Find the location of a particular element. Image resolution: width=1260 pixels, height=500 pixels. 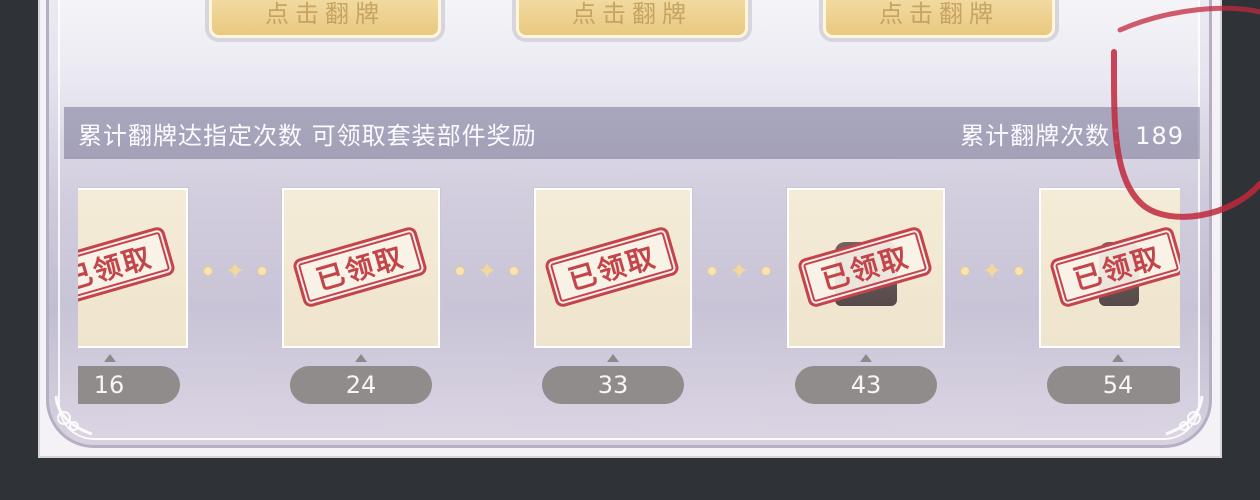

threshold-badge-24: 24 is located at coordinates (361, 385).